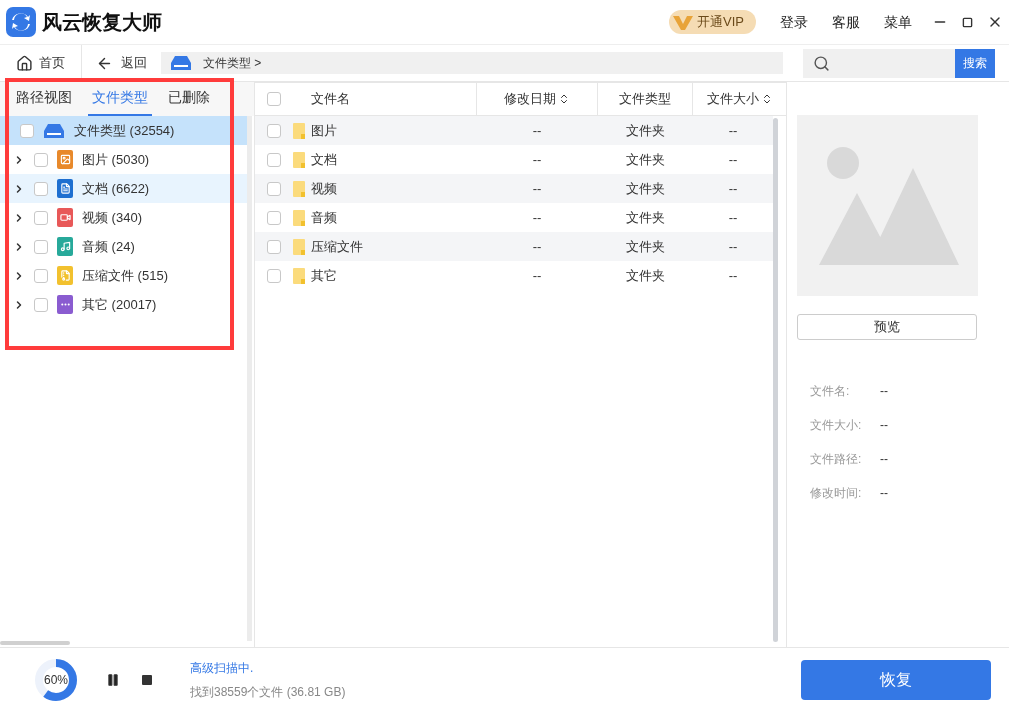 This screenshot has width=1009, height=711. I want to click on tree-label: 图片 (5030), so click(116, 159).